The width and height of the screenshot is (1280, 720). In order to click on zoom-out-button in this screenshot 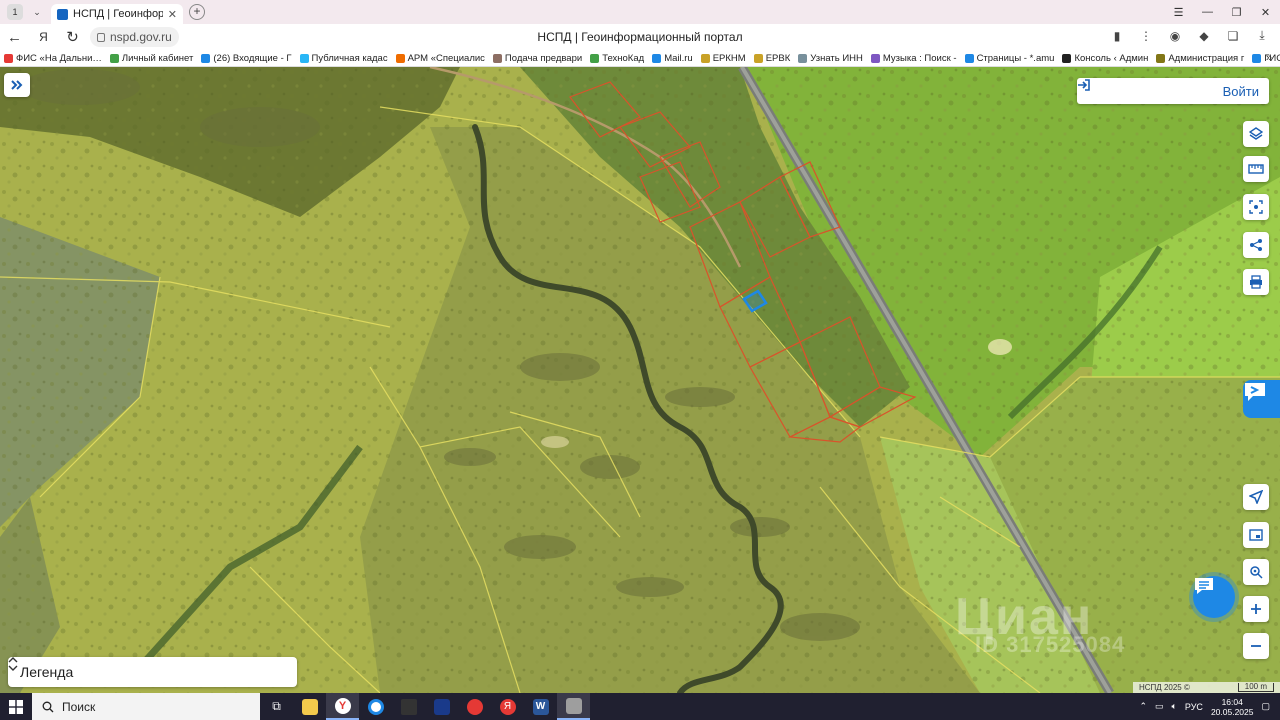, I will do `click(1256, 646)`.